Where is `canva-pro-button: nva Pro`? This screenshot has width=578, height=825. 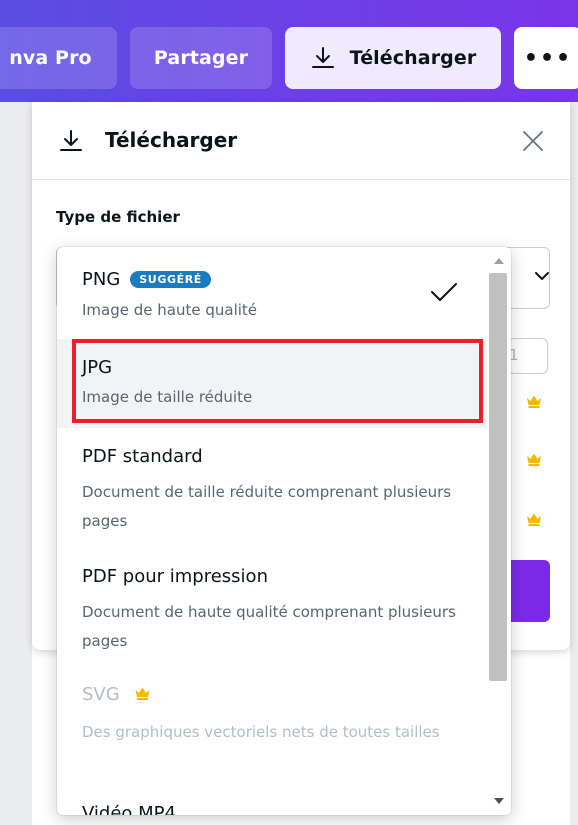
canva-pro-button: nva Pro is located at coordinates (58, 58).